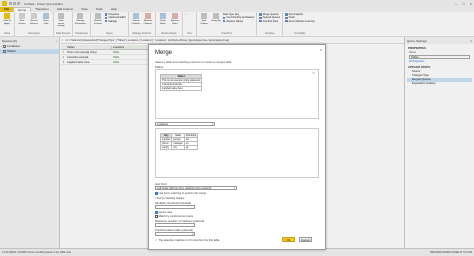  Describe the element at coordinates (156, 240) in the screenshot. I see `checkmark-icon: ✓` at that location.